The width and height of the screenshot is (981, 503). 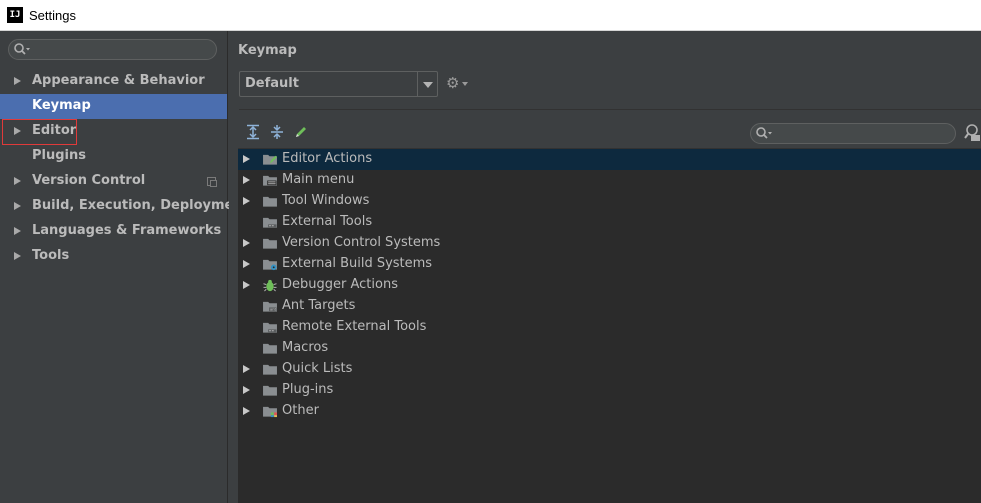 I want to click on collapse-all-icon, so click(x=277, y=132).